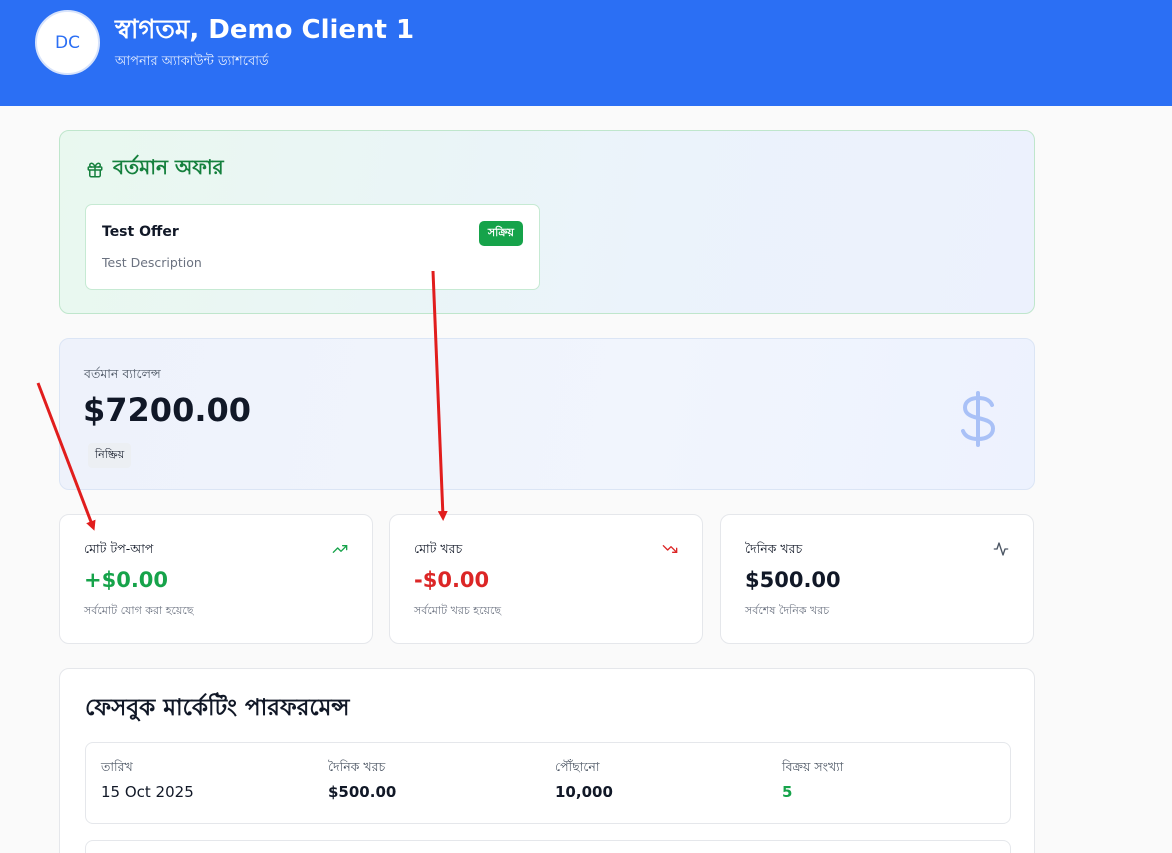  Describe the element at coordinates (357, 766) in the screenshot. I see `perf-key: দৈনিক খরচ` at that location.